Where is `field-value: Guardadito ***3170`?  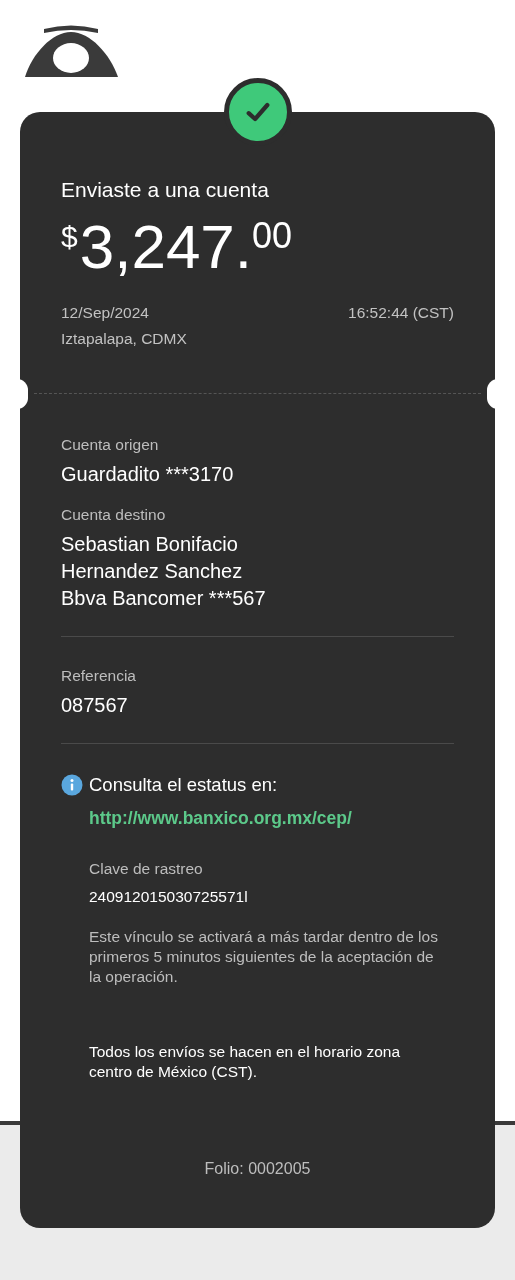
field-value: Guardadito ***3170 is located at coordinates (148, 474).